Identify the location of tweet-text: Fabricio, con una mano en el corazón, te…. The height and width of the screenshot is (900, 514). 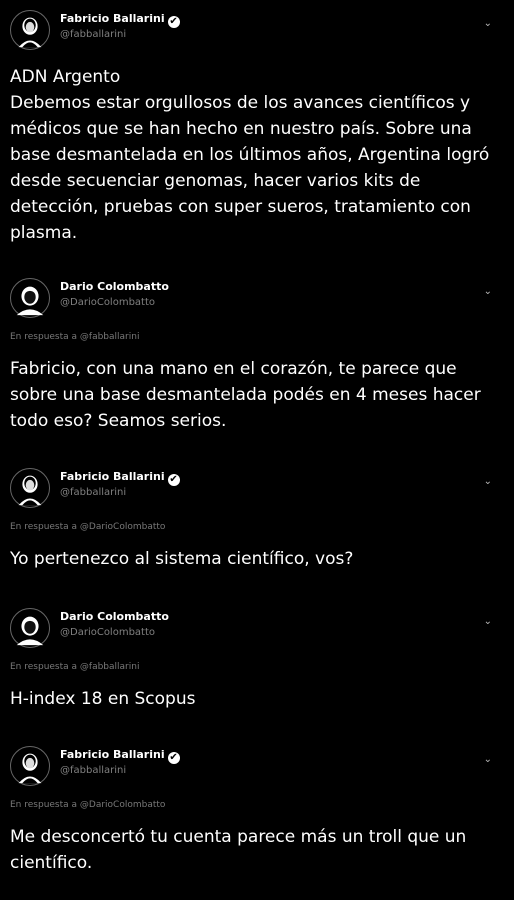
(248, 395).